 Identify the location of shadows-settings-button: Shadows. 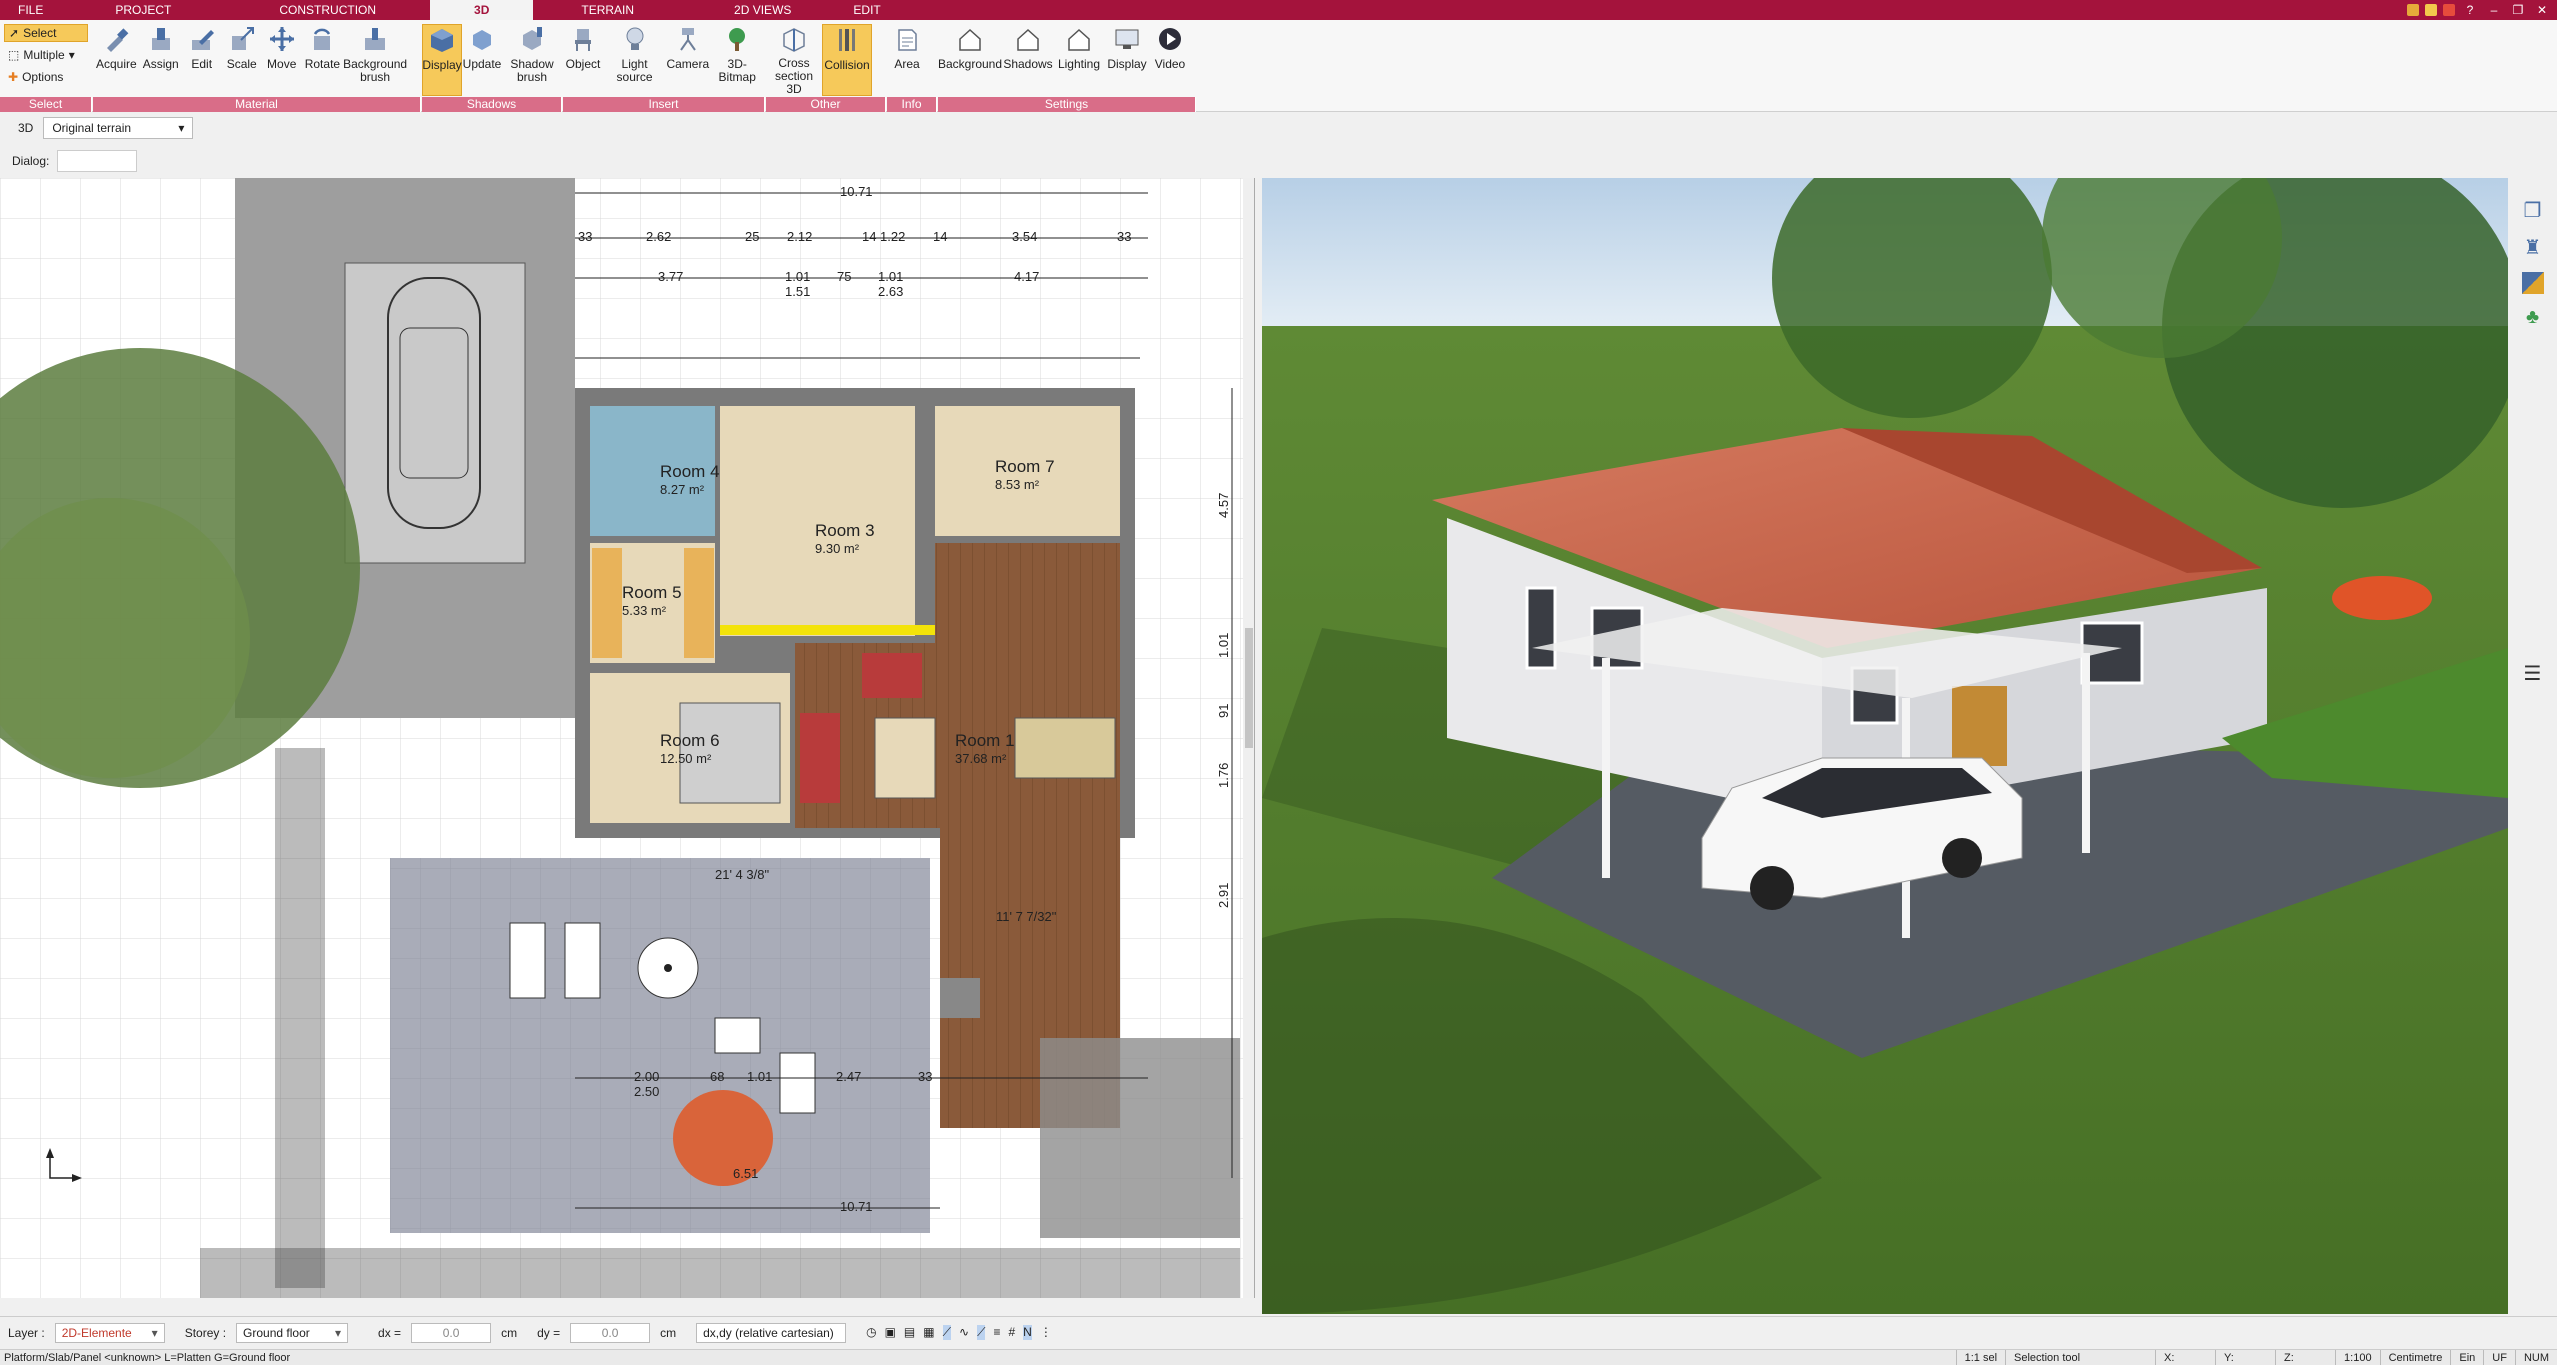
(1028, 60).